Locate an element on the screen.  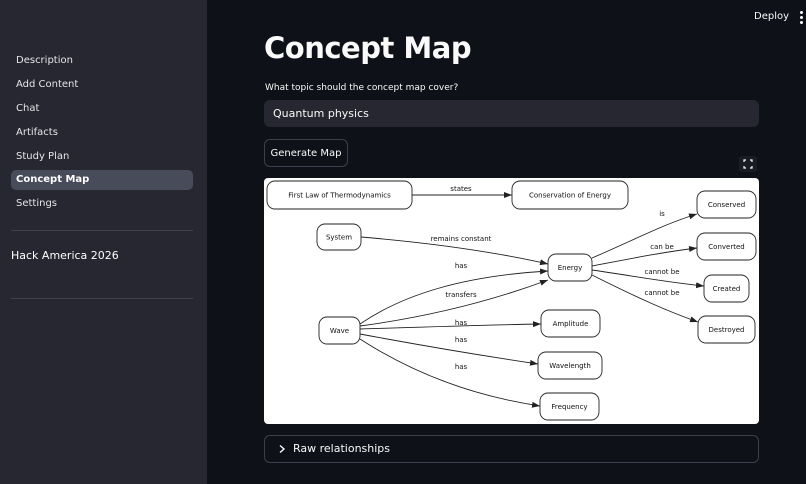
node-label: System is located at coordinates (339, 238).